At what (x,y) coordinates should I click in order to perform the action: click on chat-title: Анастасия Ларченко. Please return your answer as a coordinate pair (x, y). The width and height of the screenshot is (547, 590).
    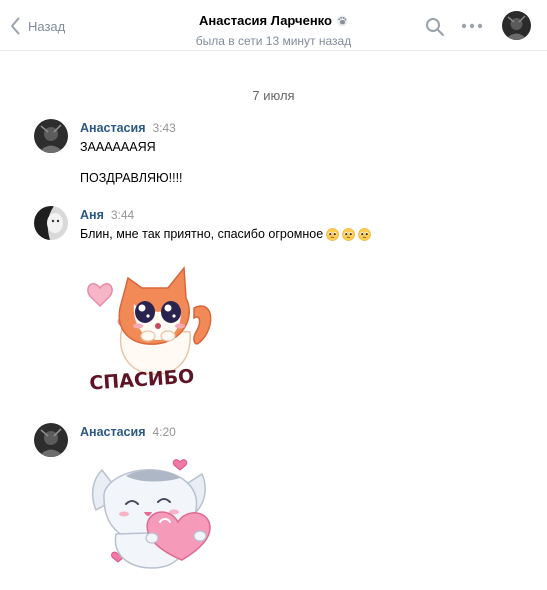
    Looking at the image, I should click on (265, 20).